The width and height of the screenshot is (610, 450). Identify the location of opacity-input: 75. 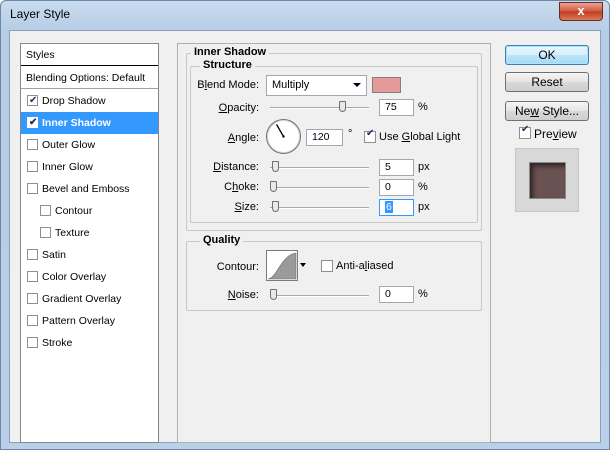
(396, 107).